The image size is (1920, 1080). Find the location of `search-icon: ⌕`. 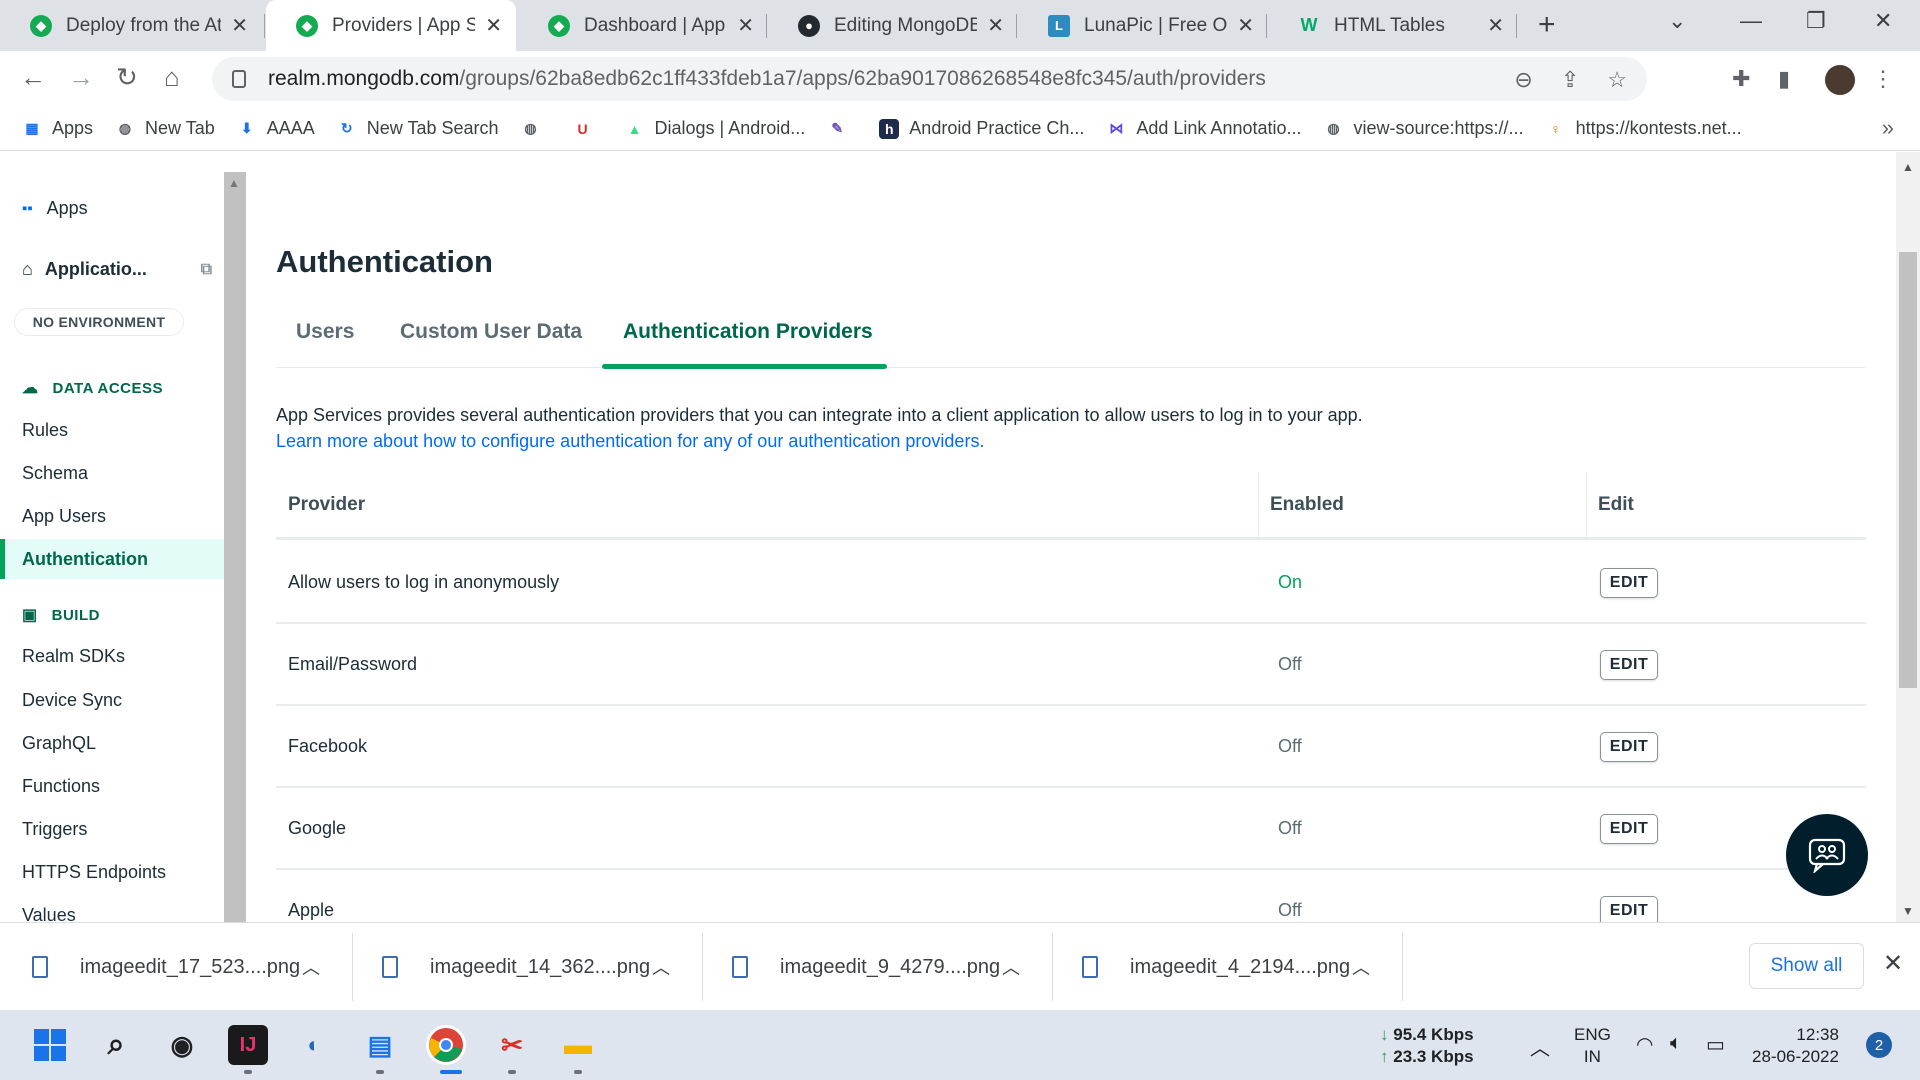

search-icon: ⌕ is located at coordinates (116, 1045).